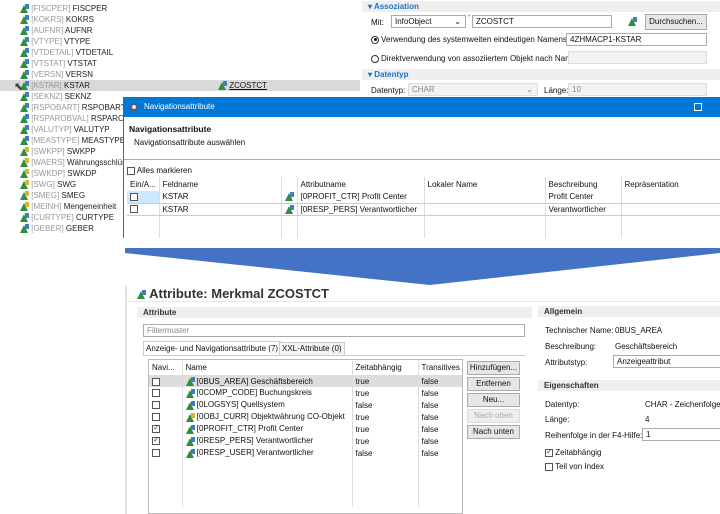 The width and height of the screenshot is (720, 514). I want to click on f4-order-label: Reihenfolge in der F4-Hilfe:, so click(594, 435).